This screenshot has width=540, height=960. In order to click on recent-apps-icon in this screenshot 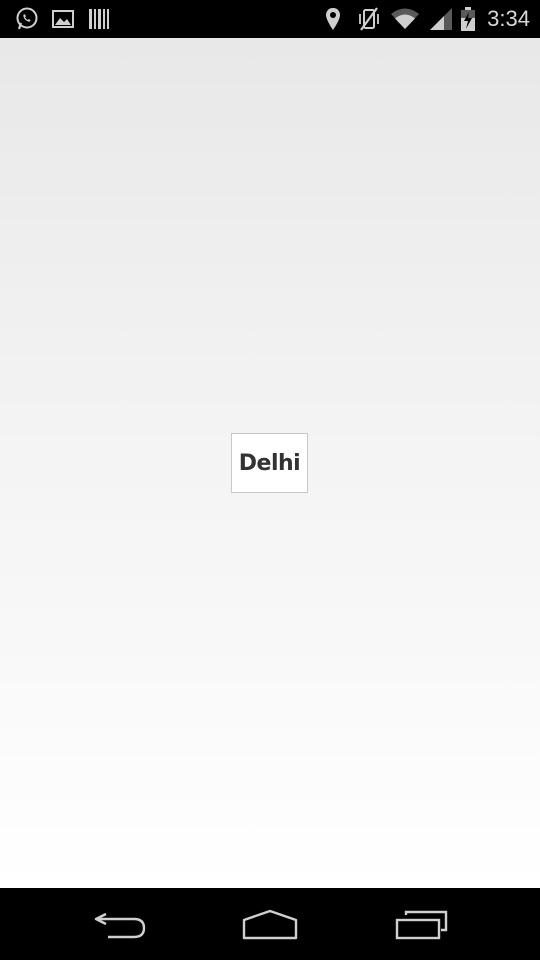, I will do `click(421, 925)`.